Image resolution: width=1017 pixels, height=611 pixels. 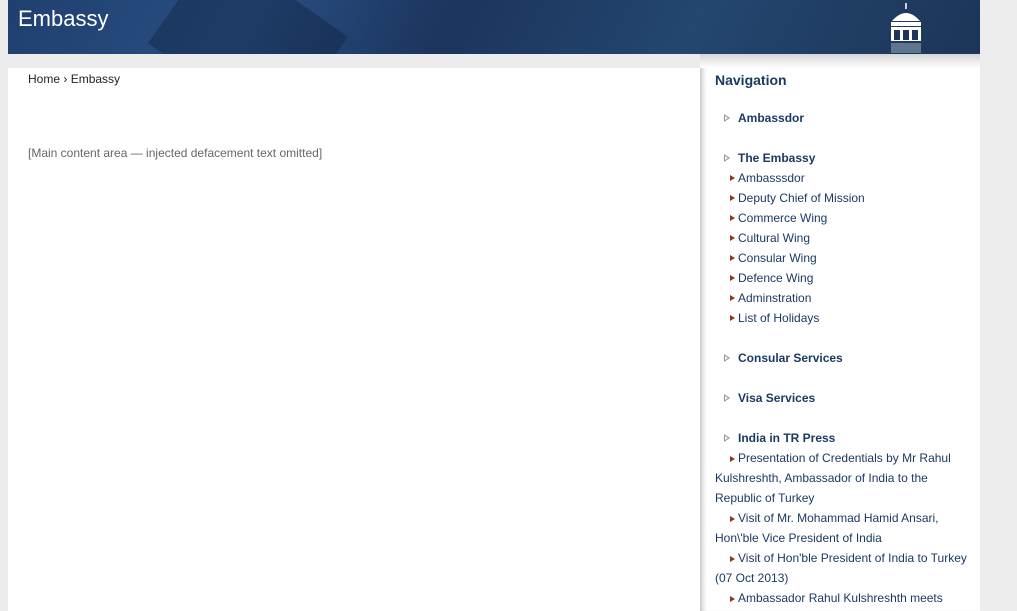 I want to click on breadcrumb: Home › Embassy, so click(x=74, y=79).